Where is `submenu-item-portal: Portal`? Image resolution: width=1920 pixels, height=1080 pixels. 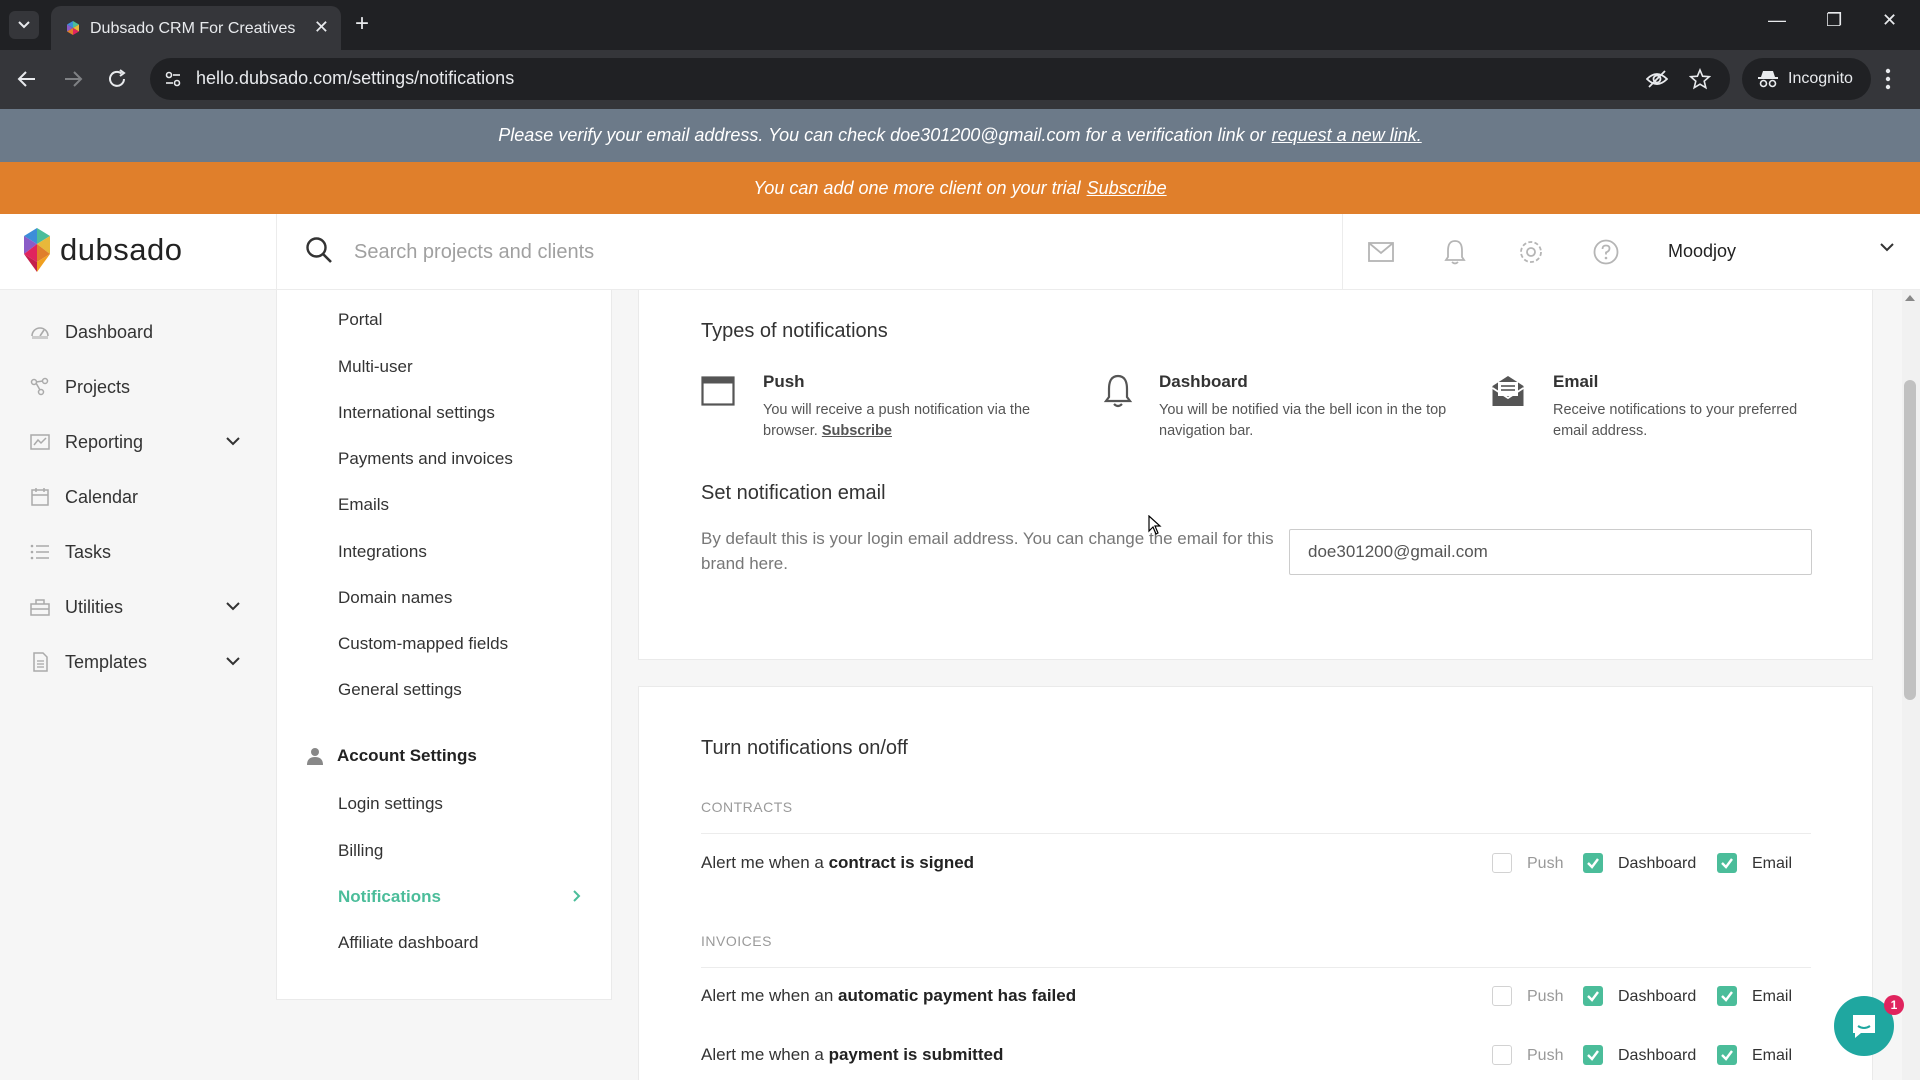 submenu-item-portal: Portal is located at coordinates (360, 320).